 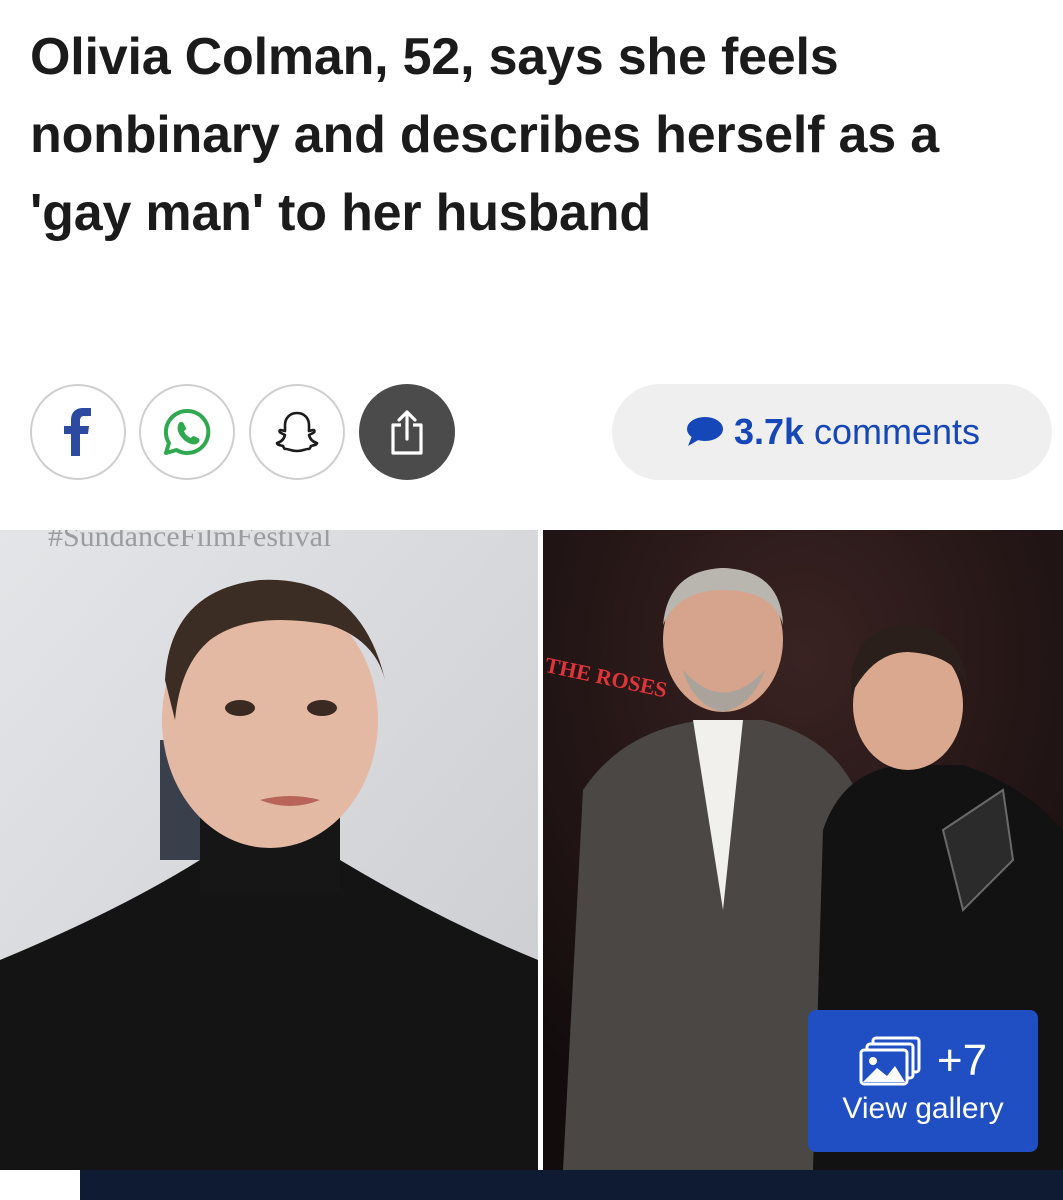 What do you see at coordinates (923, 1108) in the screenshot?
I see `gallery-label: View gallery` at bounding box center [923, 1108].